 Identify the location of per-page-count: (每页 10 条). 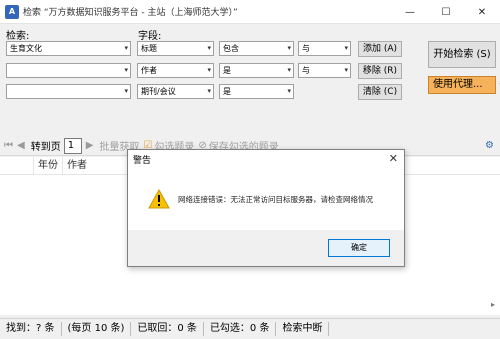
(97, 329).